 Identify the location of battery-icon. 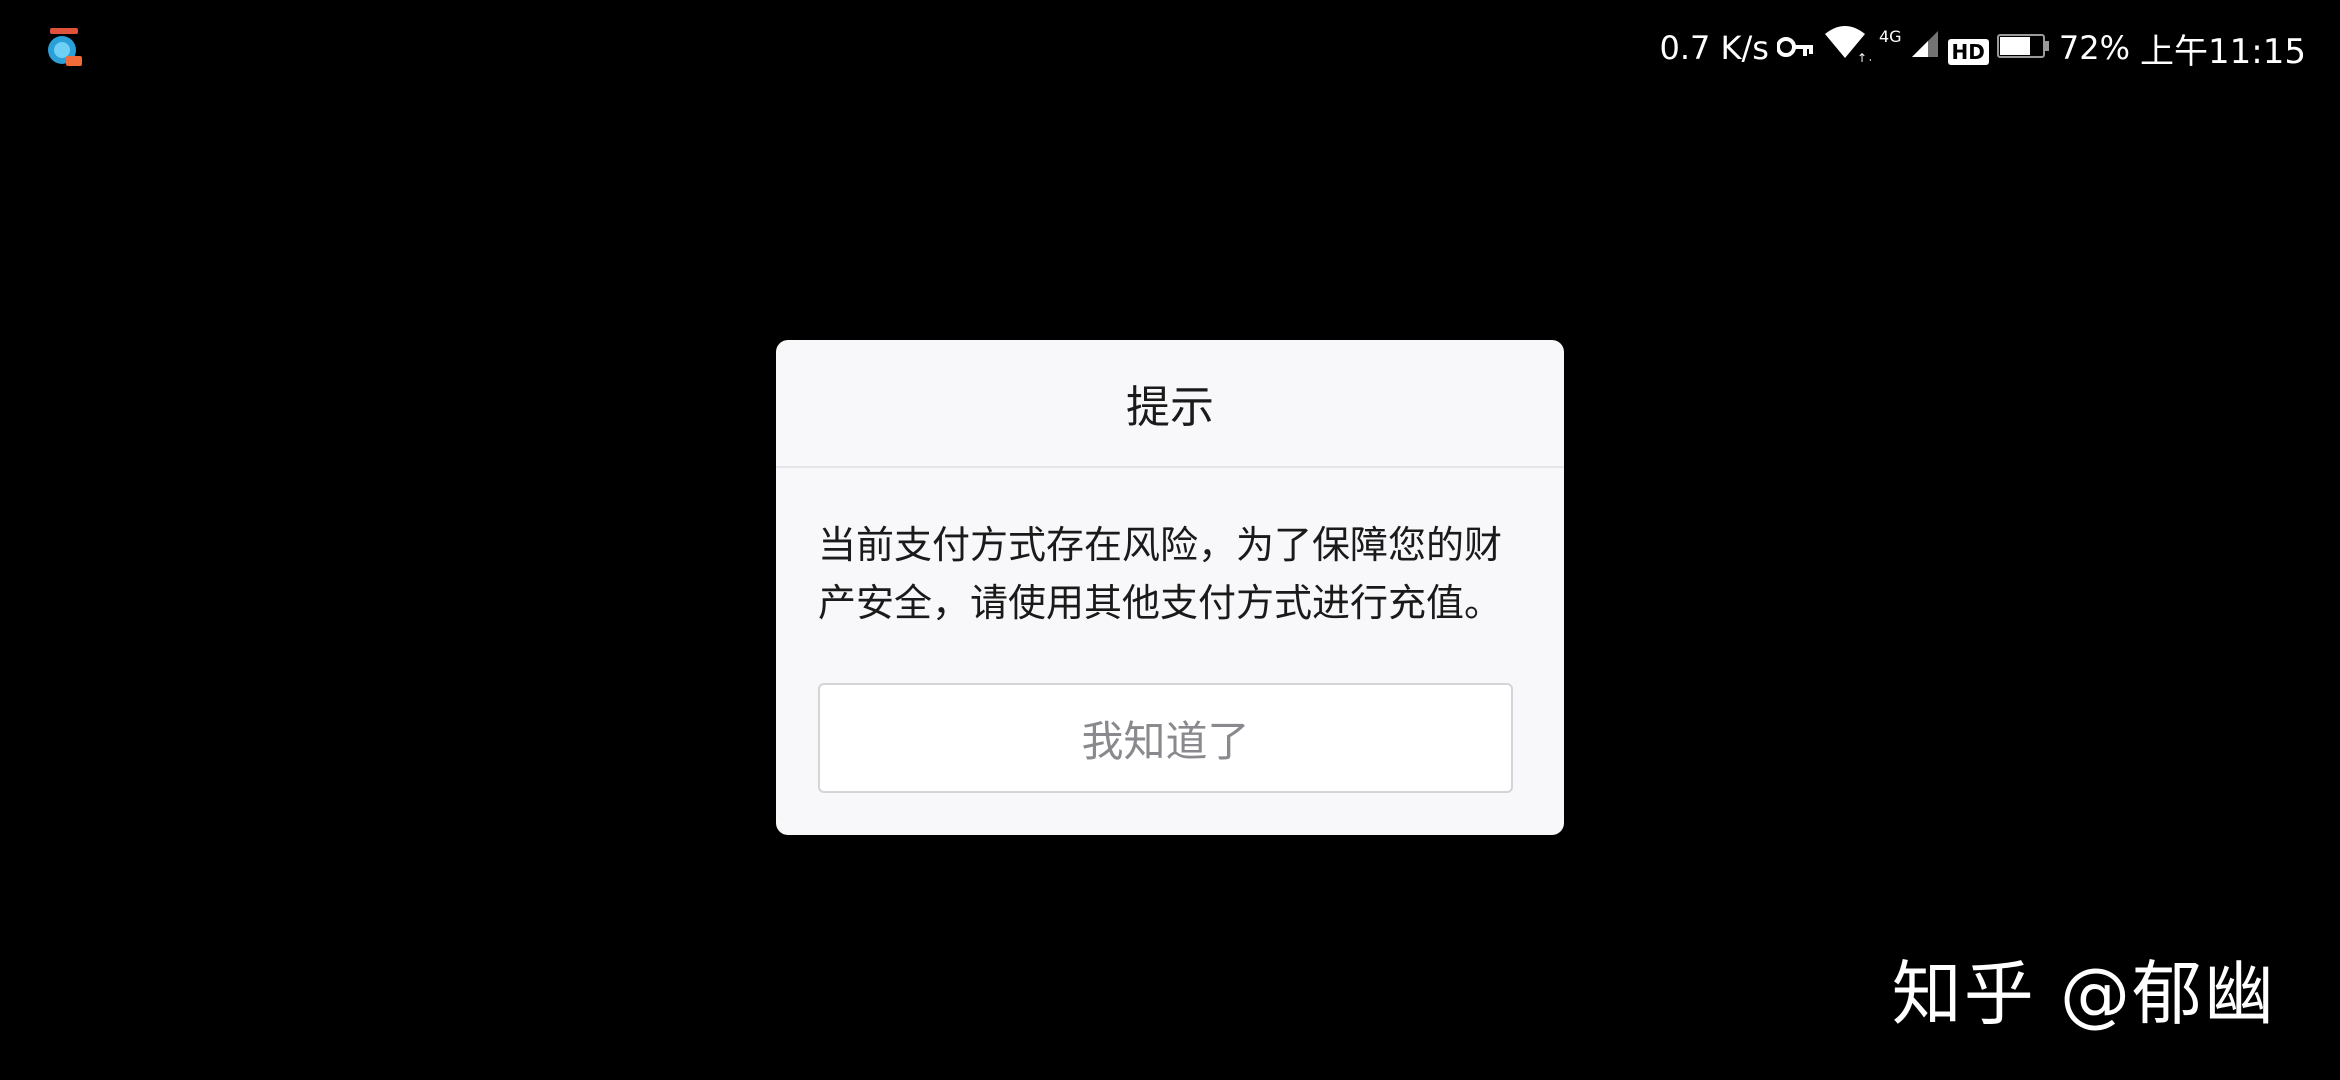
(2023, 48).